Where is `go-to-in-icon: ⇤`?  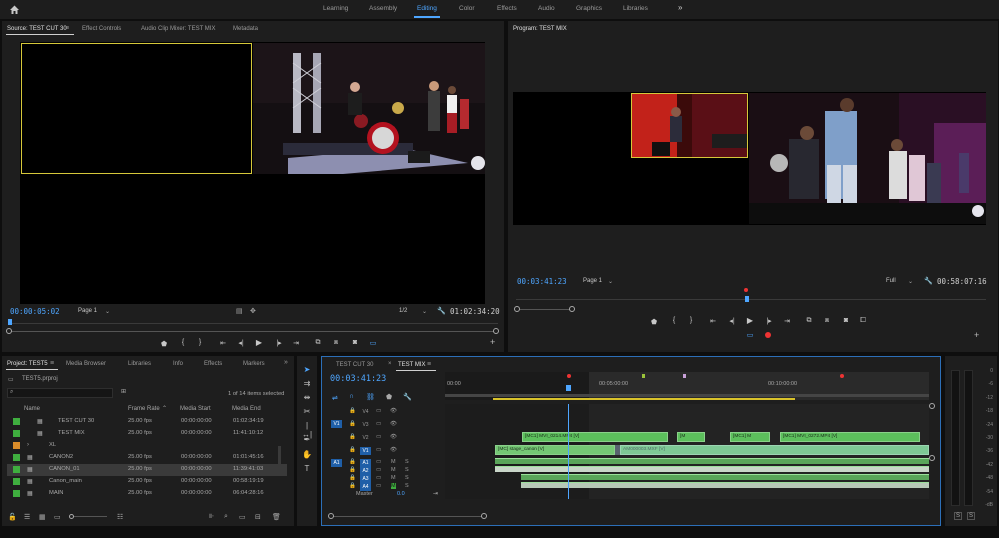 go-to-in-icon: ⇤ is located at coordinates (223, 343).